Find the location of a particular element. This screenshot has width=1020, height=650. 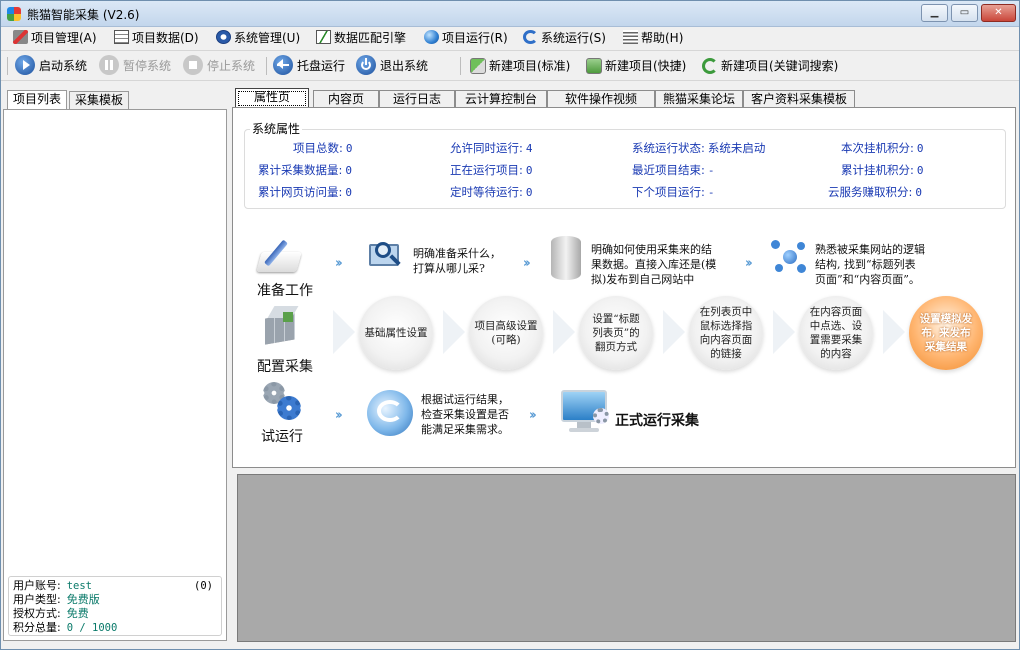

stat-system-state: 系统运行状态: 系统未启动 is located at coordinates (699, 148).